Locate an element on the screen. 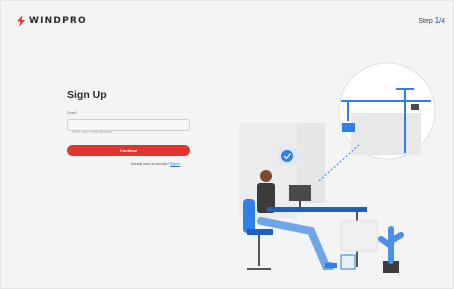  lightning-bolt-icon is located at coordinates (21, 21).